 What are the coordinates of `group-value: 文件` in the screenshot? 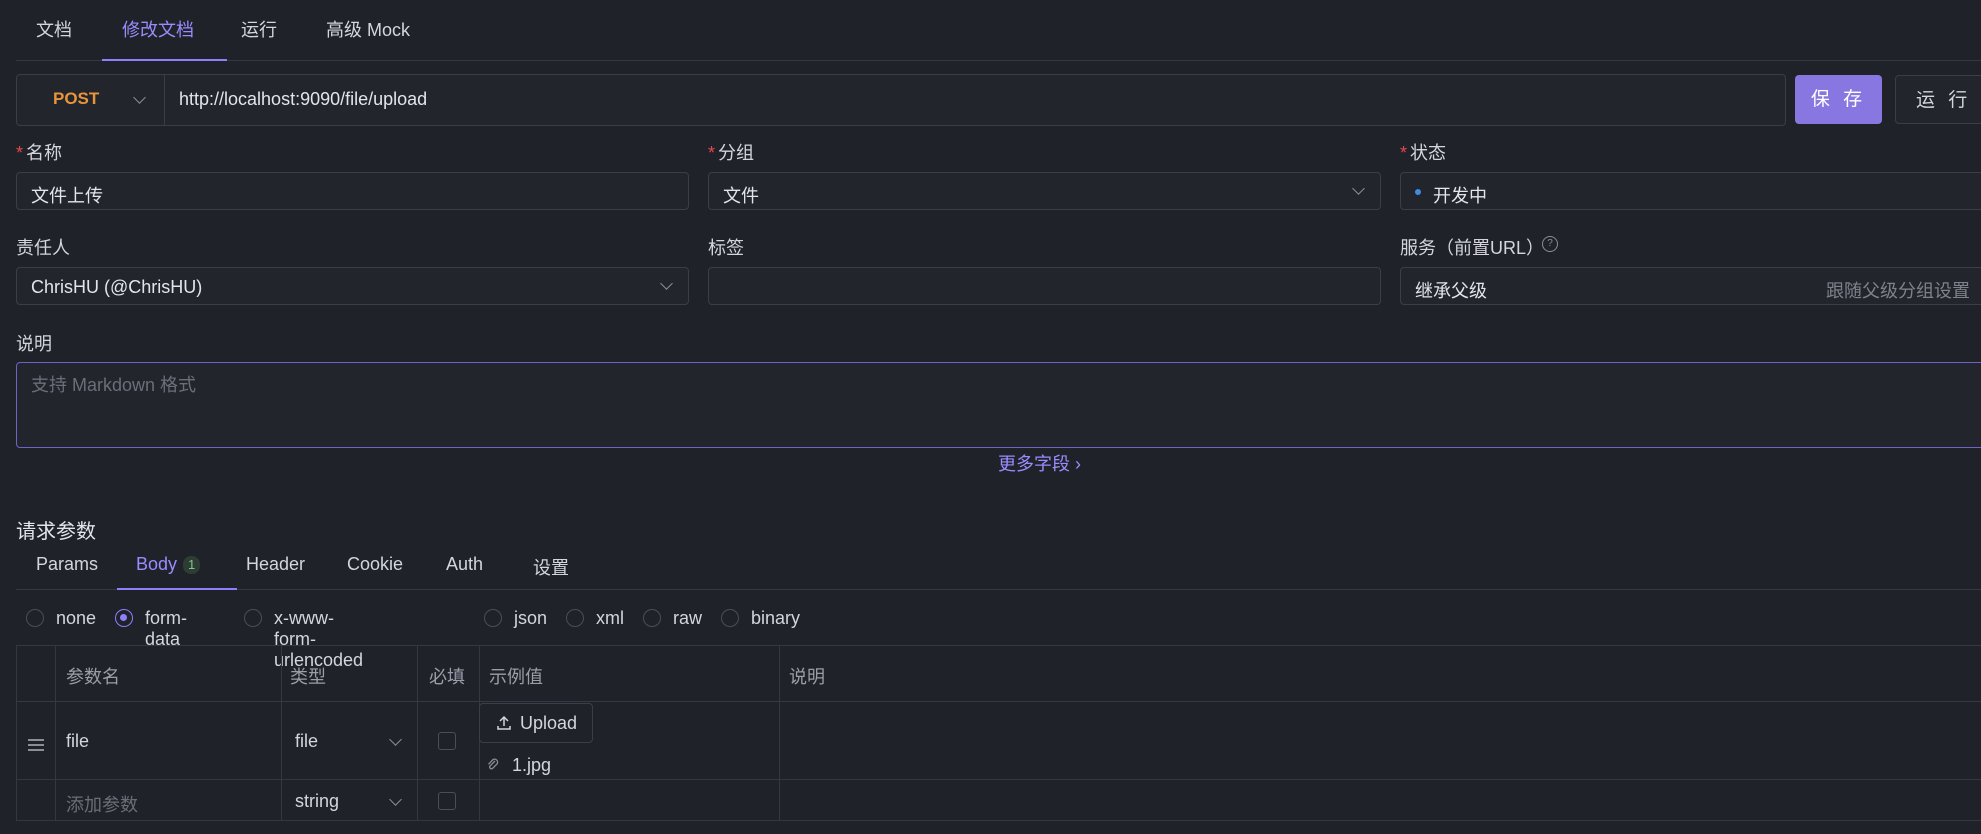 It's located at (741, 196).